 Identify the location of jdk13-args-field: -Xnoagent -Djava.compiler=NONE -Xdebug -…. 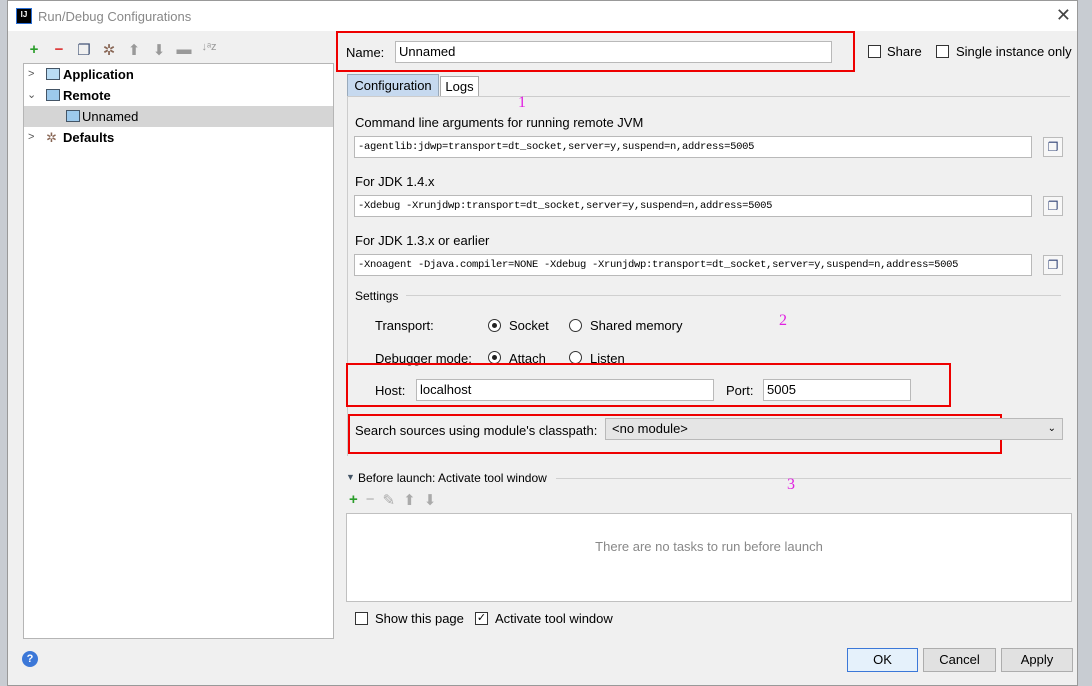
(693, 265).